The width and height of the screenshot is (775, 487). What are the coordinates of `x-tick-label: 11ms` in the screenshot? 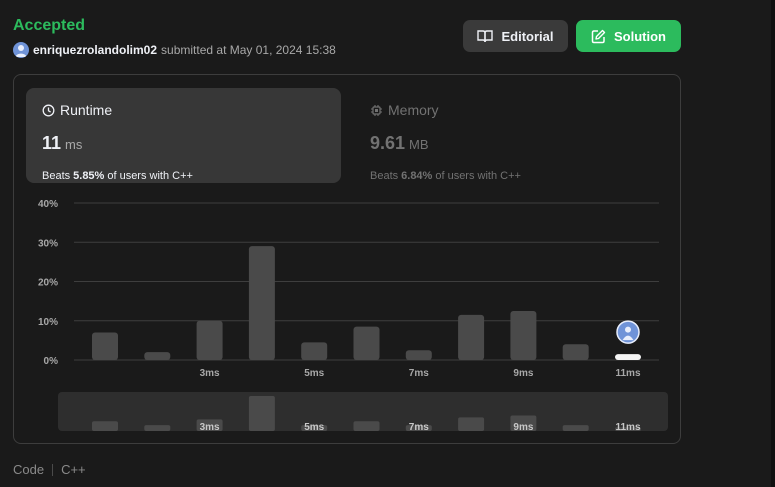 It's located at (627, 373).